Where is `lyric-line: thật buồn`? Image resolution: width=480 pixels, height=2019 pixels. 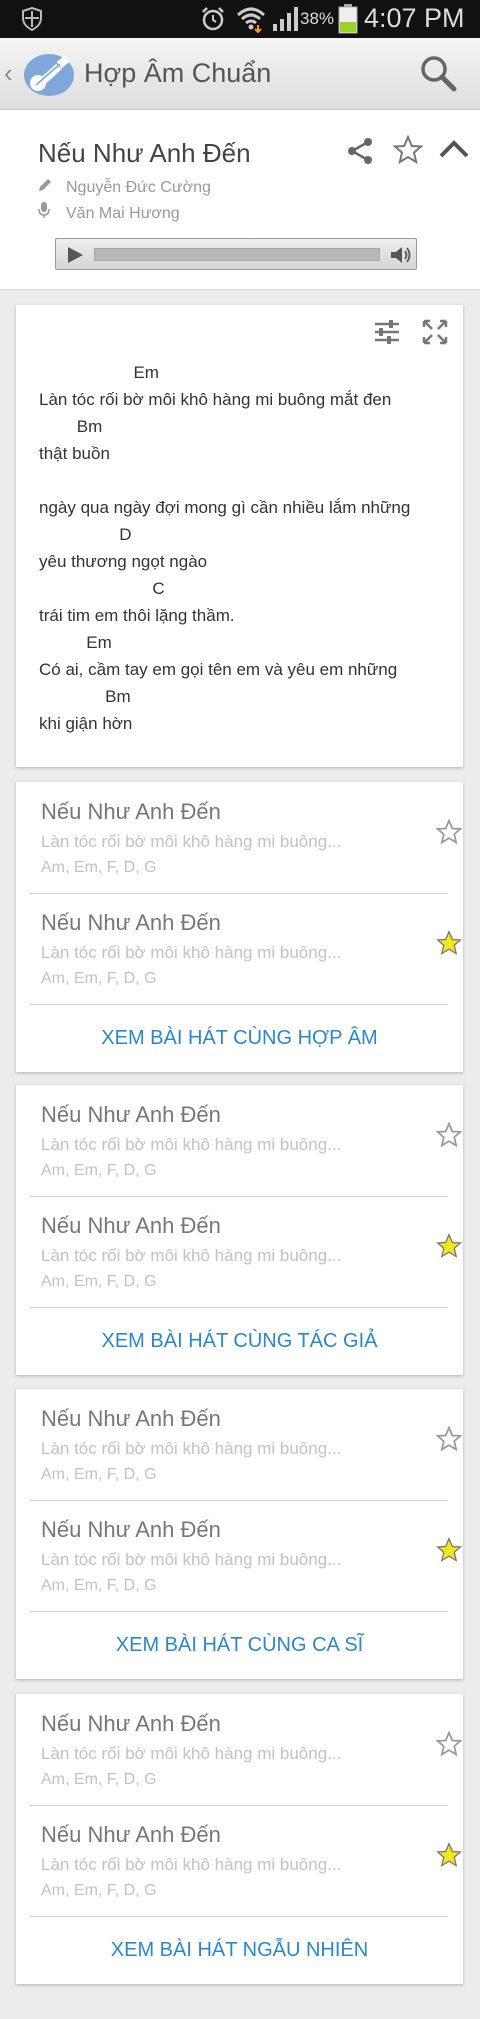
lyric-line: thật buồn is located at coordinates (74, 453).